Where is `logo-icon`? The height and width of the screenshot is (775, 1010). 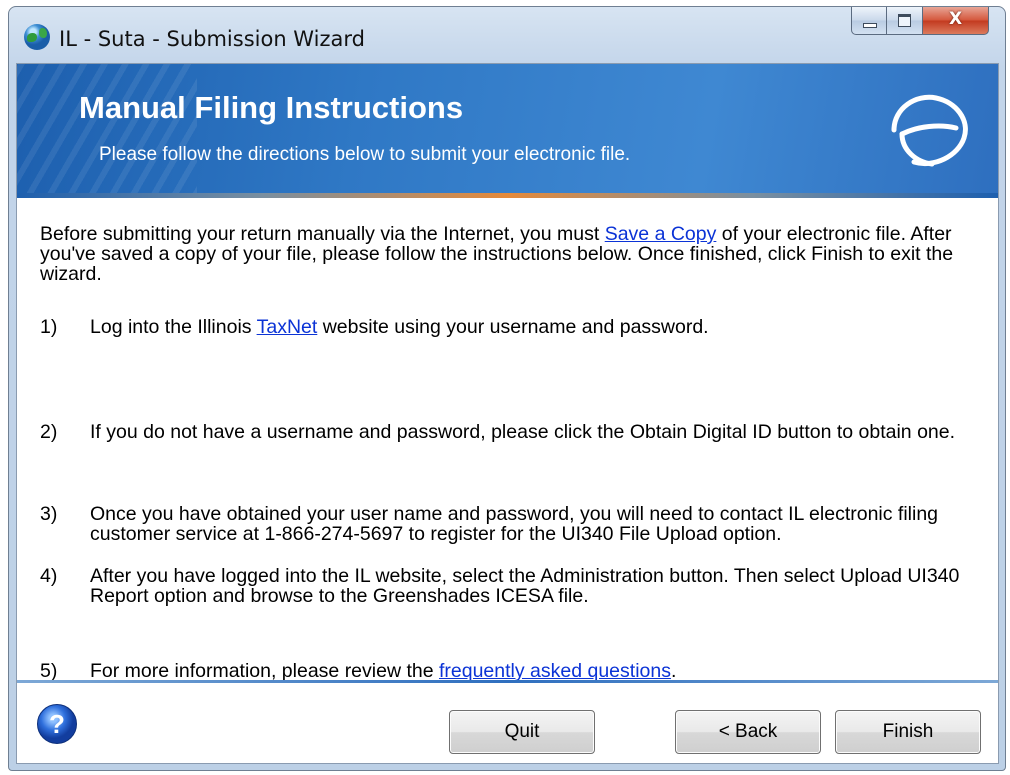
logo-icon is located at coordinates (929, 130).